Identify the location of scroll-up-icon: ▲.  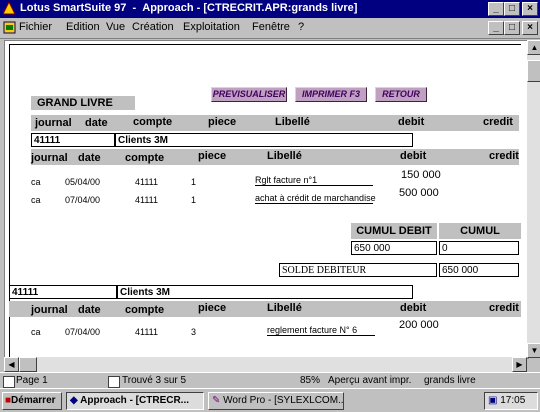
(533, 47).